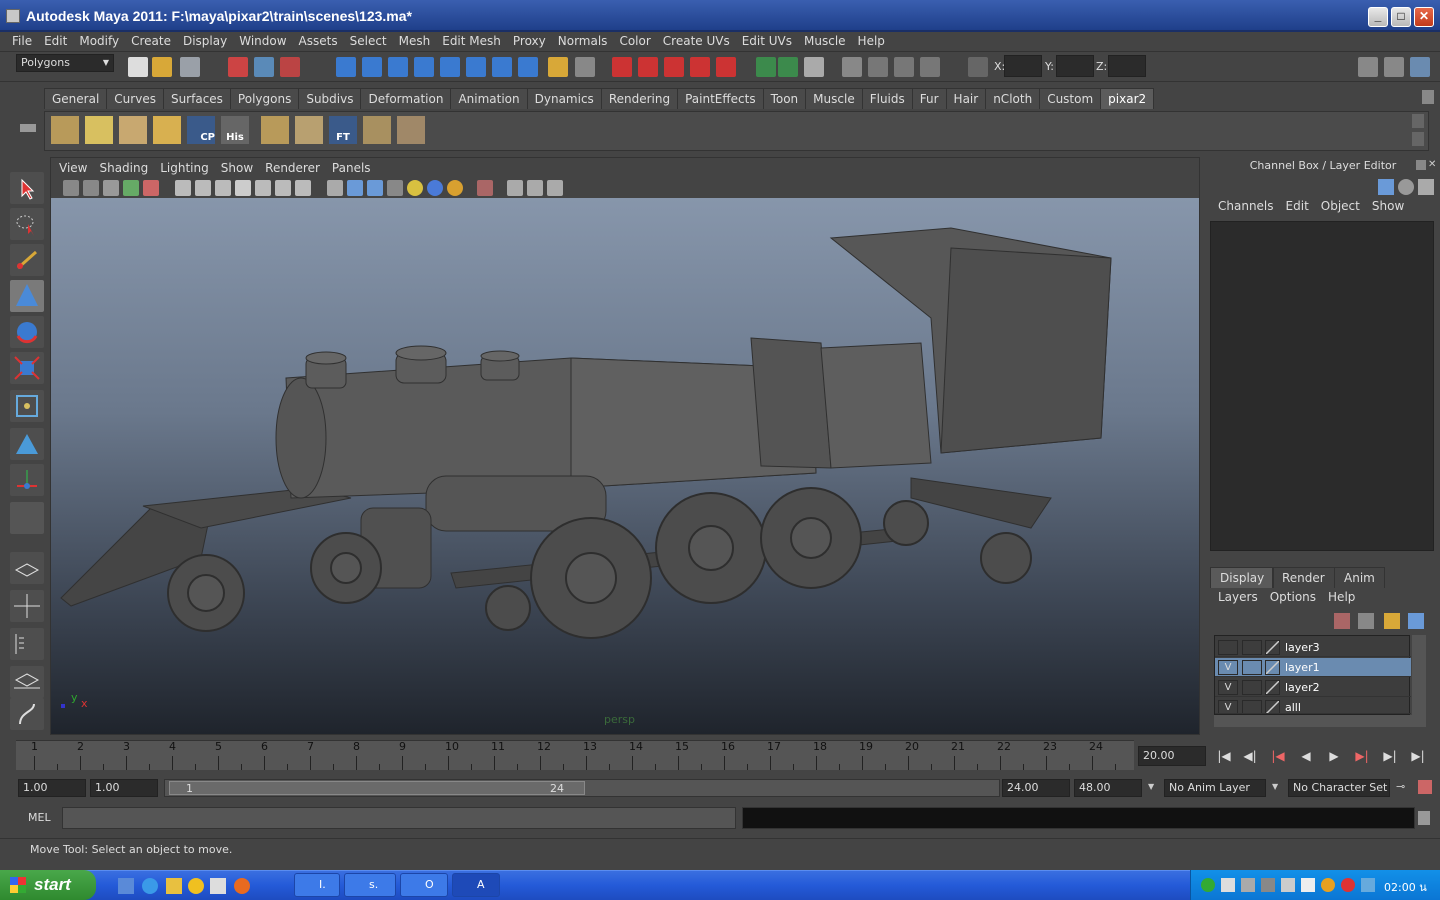 The height and width of the screenshot is (900, 1440). I want to click on menu-create: Create, so click(151, 41).